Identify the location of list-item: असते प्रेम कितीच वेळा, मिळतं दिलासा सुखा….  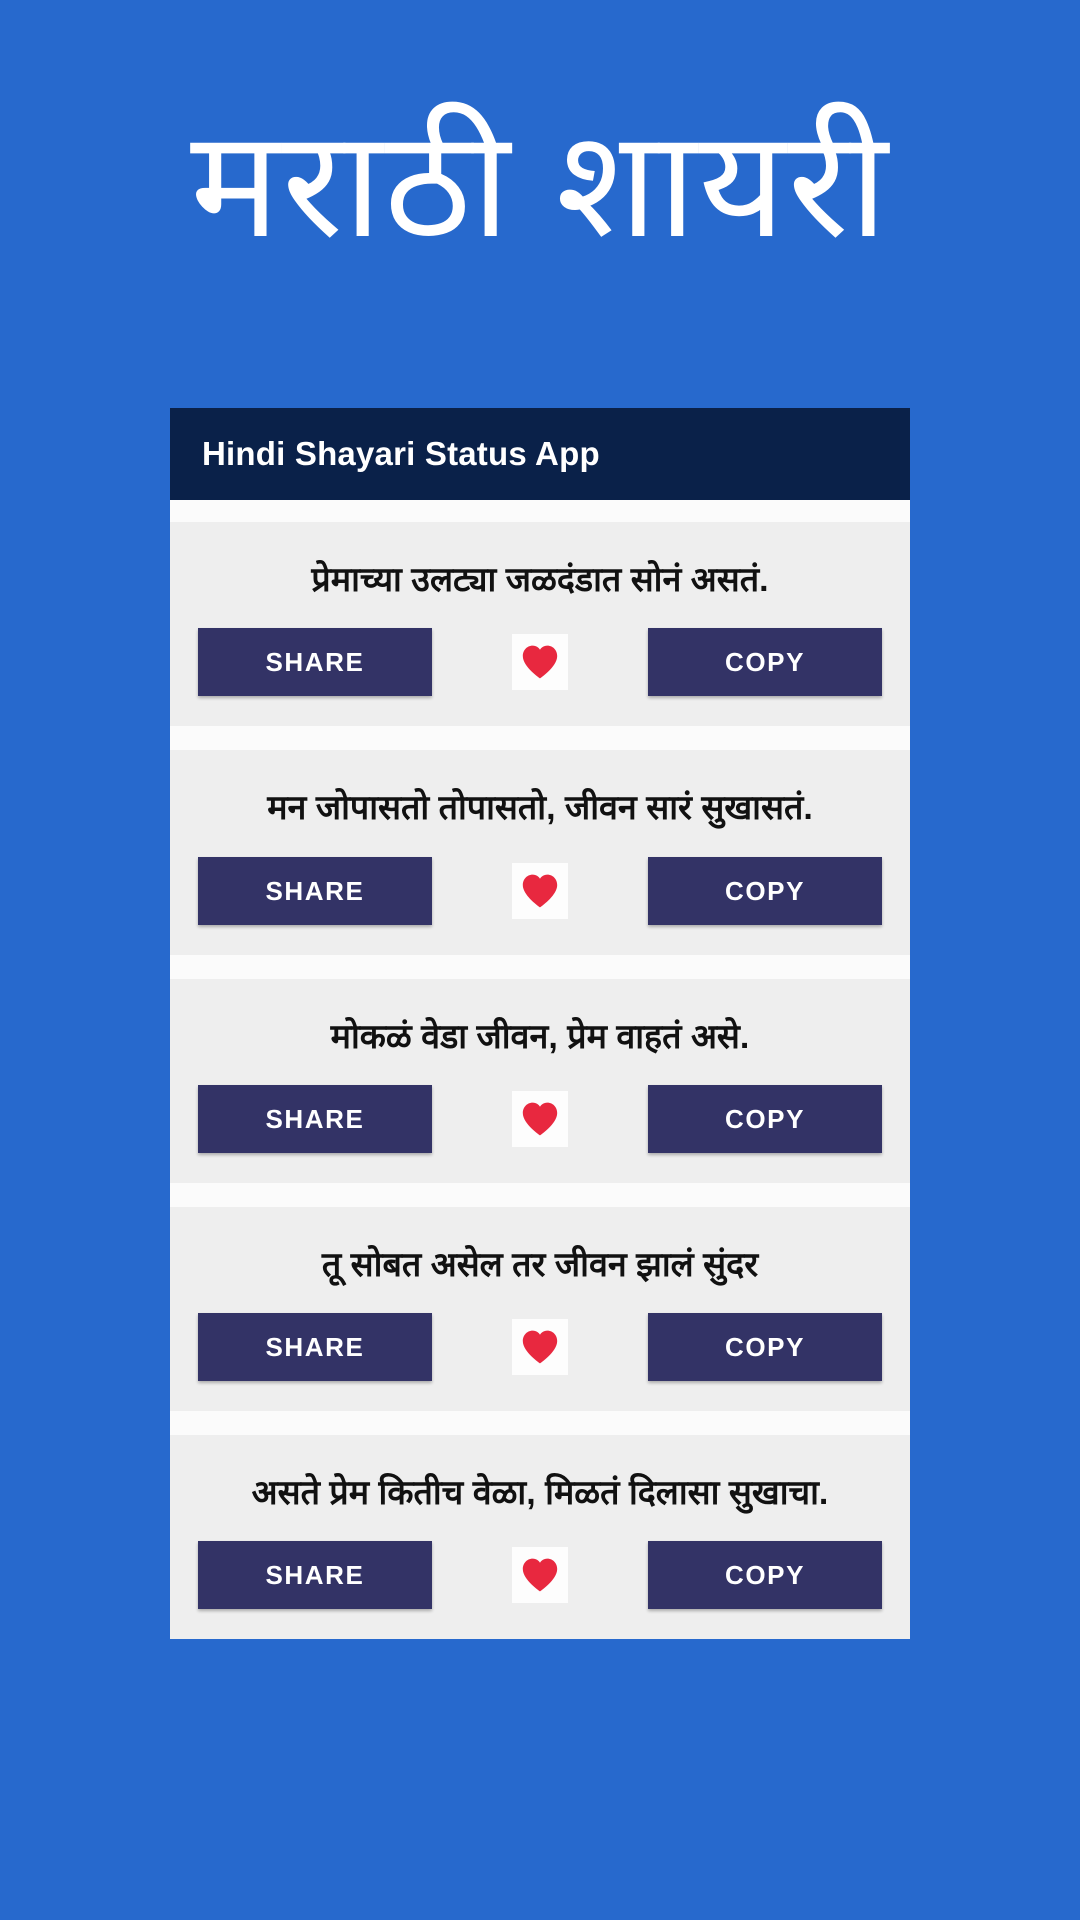
(540, 1537).